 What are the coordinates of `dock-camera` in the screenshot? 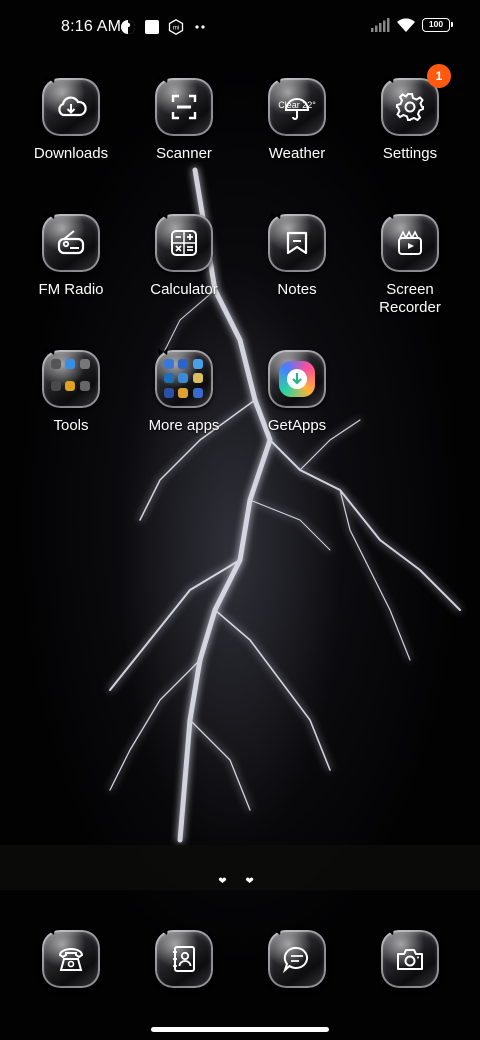 It's located at (410, 958).